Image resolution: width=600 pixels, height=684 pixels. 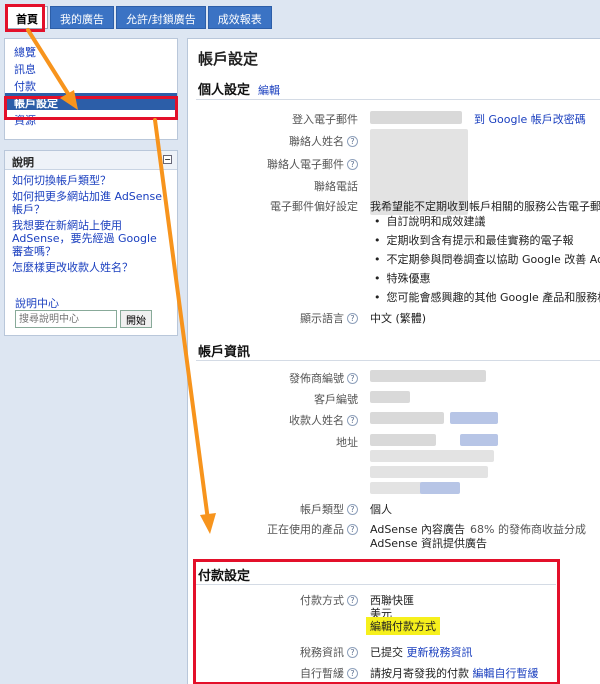 I want to click on products-label: 正在使用的產品?, so click(x=273, y=529).